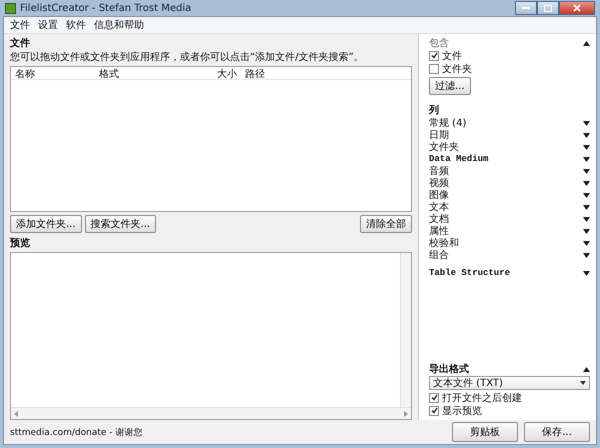 The width and height of the screenshot is (600, 448). Describe the element at coordinates (10, 8) in the screenshot. I see `app-icon` at that location.